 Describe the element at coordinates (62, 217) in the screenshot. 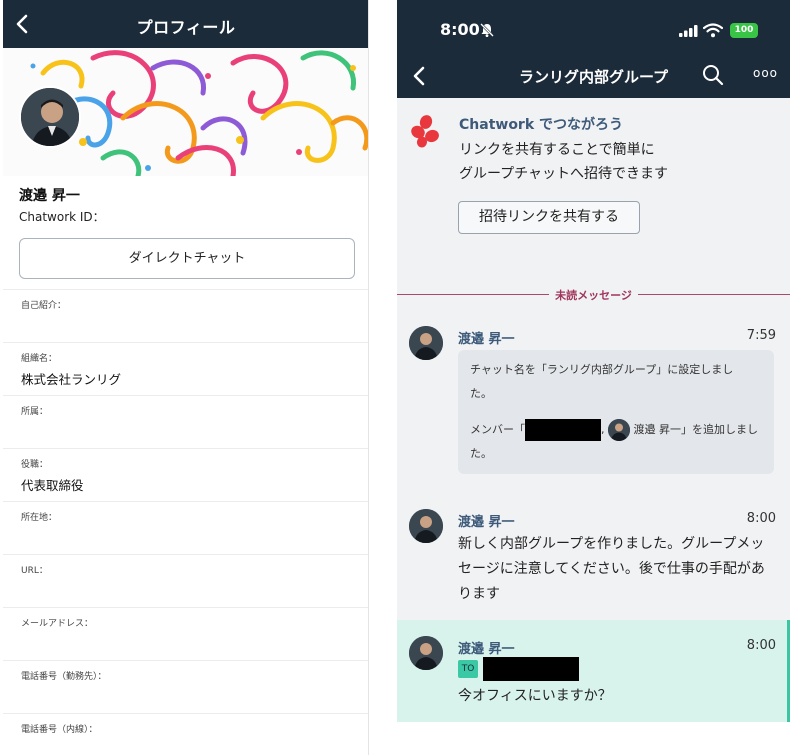

I see `chatwork-id-label: Chatwork ID：` at that location.